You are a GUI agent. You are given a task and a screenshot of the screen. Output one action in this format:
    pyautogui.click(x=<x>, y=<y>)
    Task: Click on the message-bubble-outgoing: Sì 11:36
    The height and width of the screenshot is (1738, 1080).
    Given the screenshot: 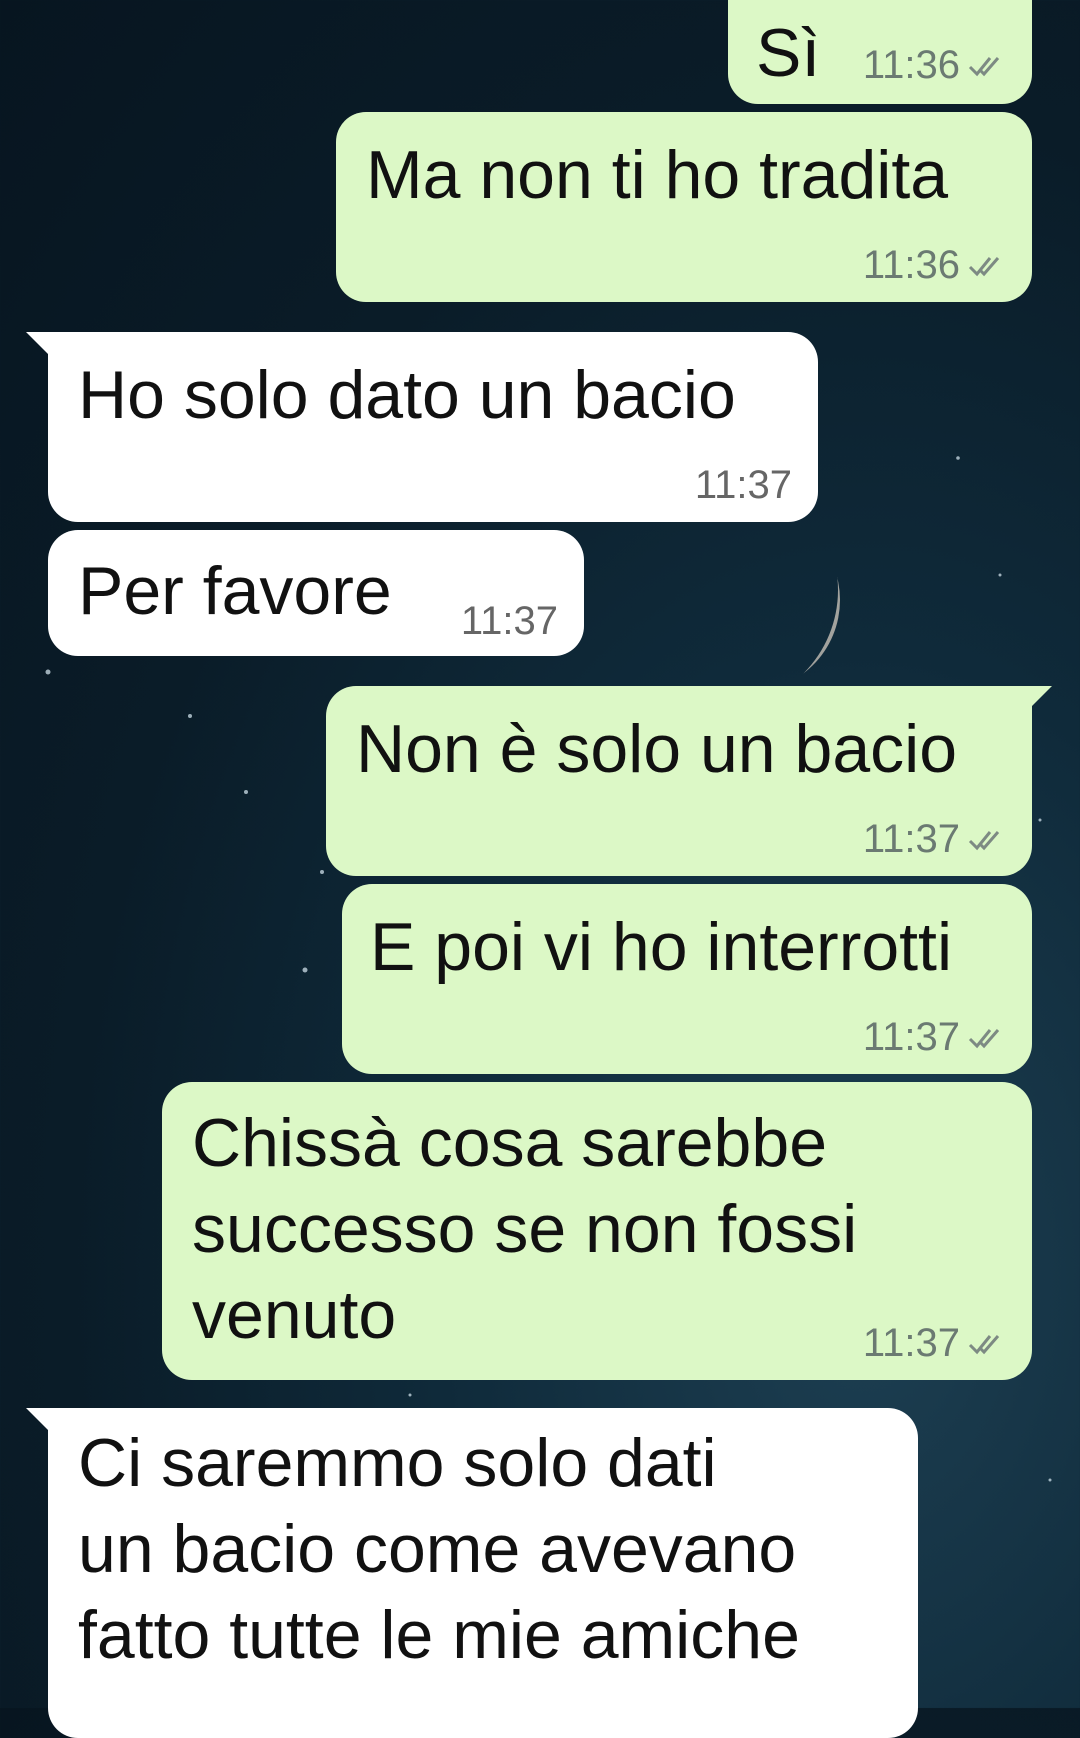 What is the action you would take?
    pyautogui.click(x=880, y=52)
    